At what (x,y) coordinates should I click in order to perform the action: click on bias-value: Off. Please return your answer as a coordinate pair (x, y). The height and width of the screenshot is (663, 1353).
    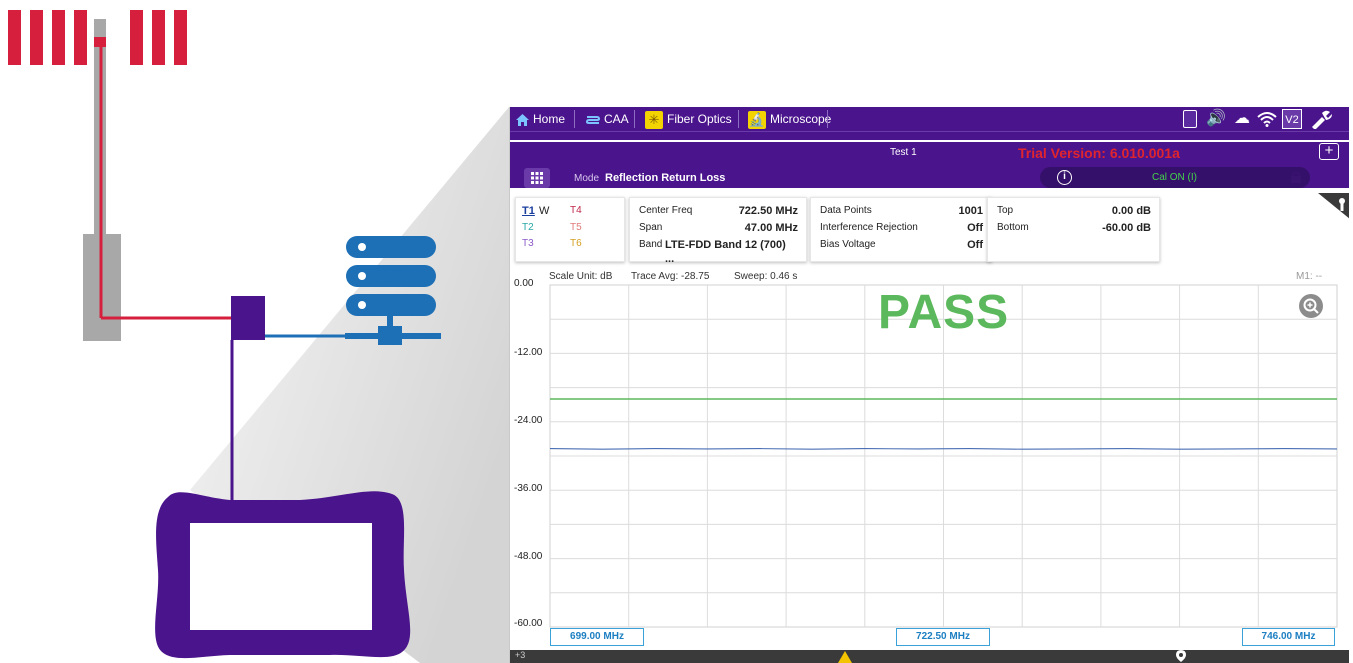
    Looking at the image, I should click on (975, 245).